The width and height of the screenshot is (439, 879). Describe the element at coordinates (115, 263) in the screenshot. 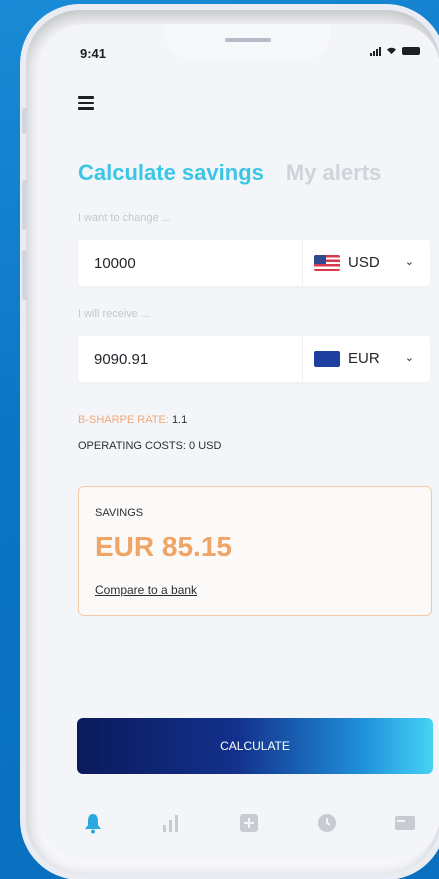

I see `send-amount-input: 10000` at that location.